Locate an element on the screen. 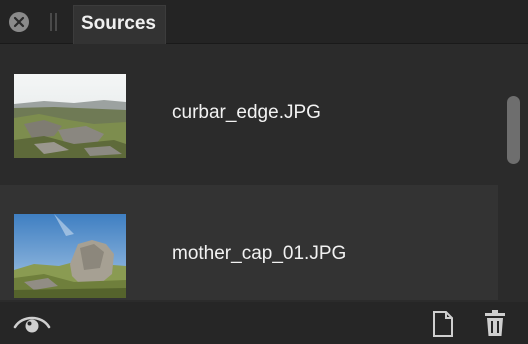 This screenshot has width=528, height=344. close-panel-button is located at coordinates (19, 22).